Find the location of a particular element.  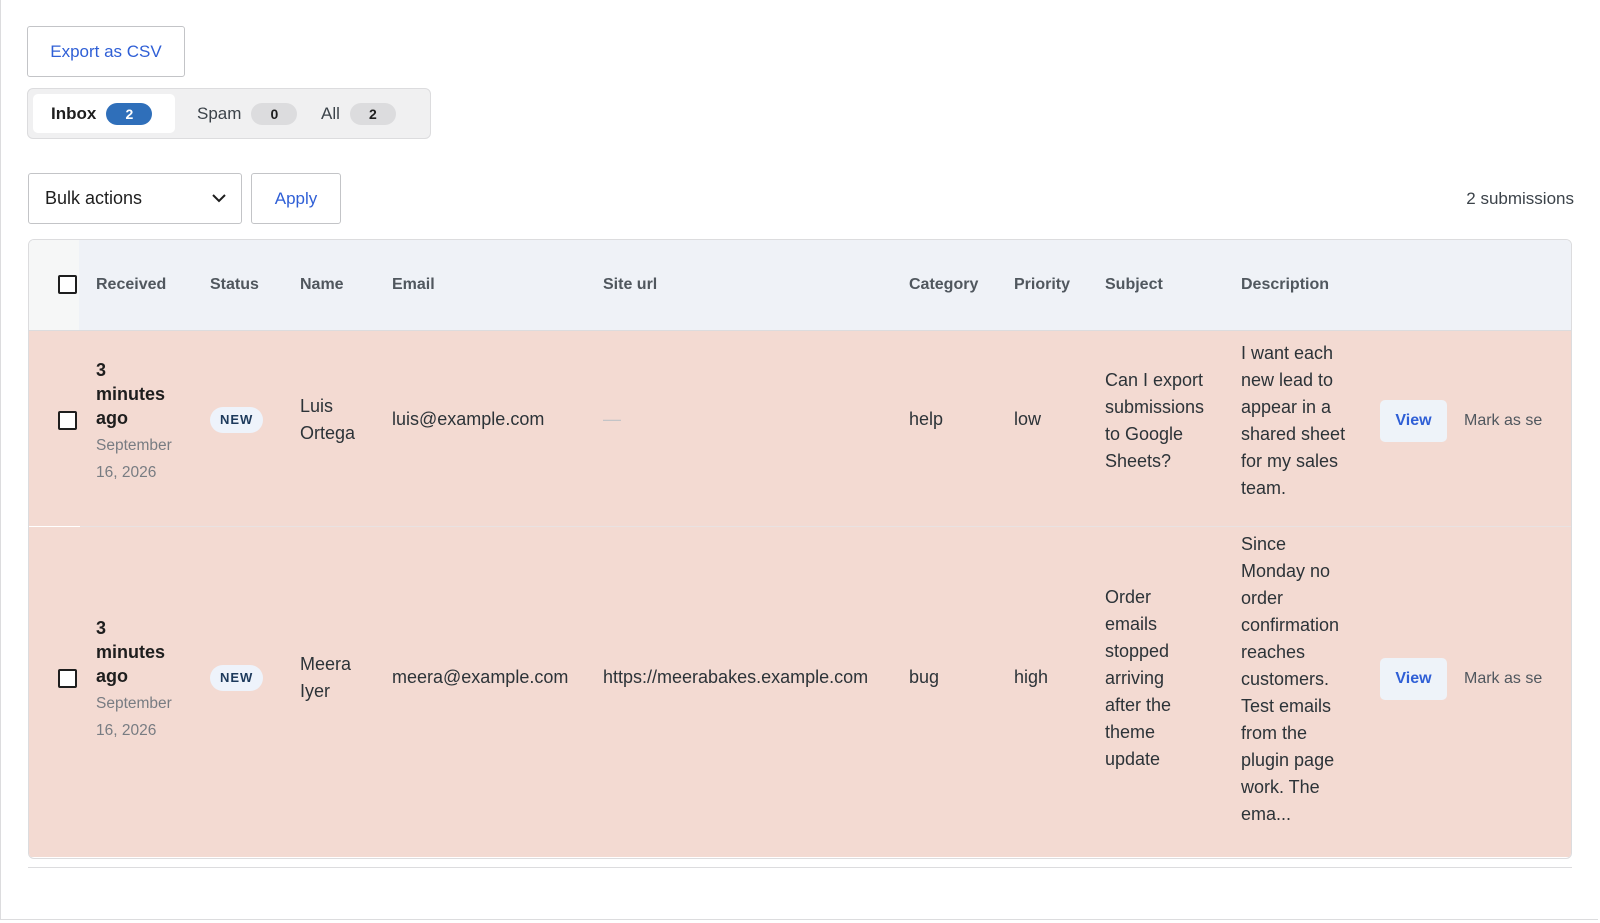

bulk-actions-value: Bulk actions is located at coordinates (94, 198).